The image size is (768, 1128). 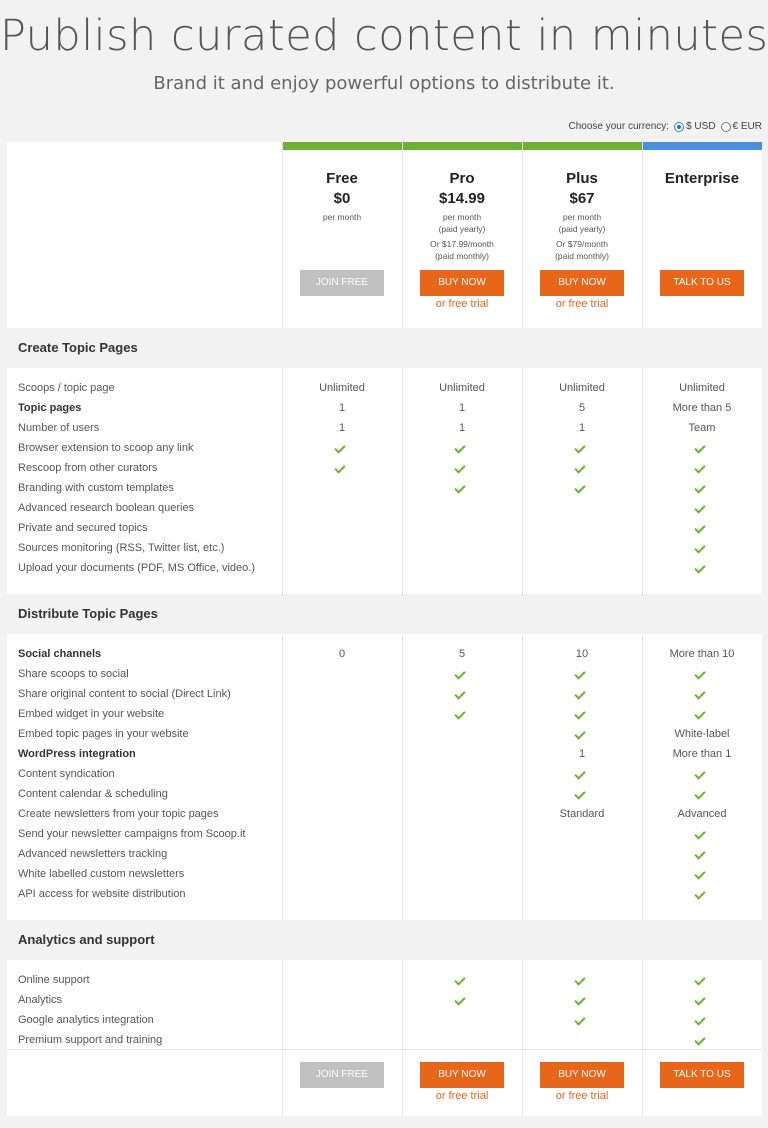 I want to click on feature-label: Analytics, so click(x=40, y=1000).